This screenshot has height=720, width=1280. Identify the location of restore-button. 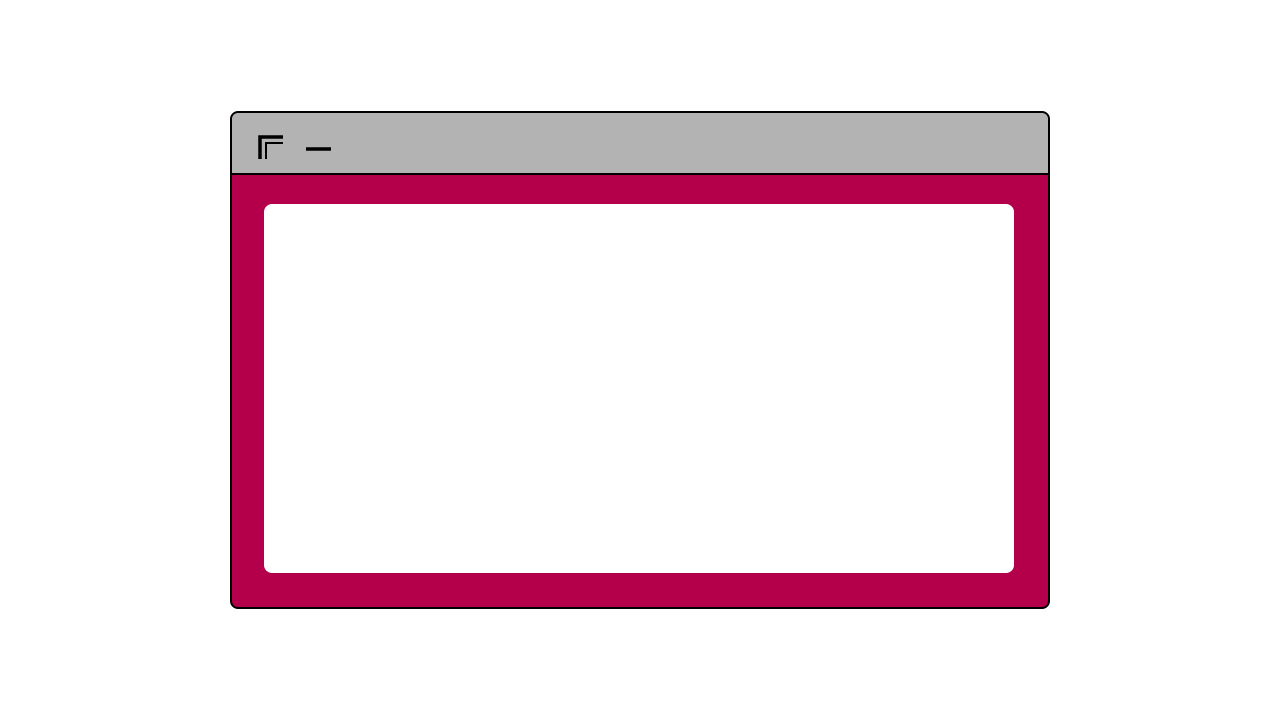
(271, 148).